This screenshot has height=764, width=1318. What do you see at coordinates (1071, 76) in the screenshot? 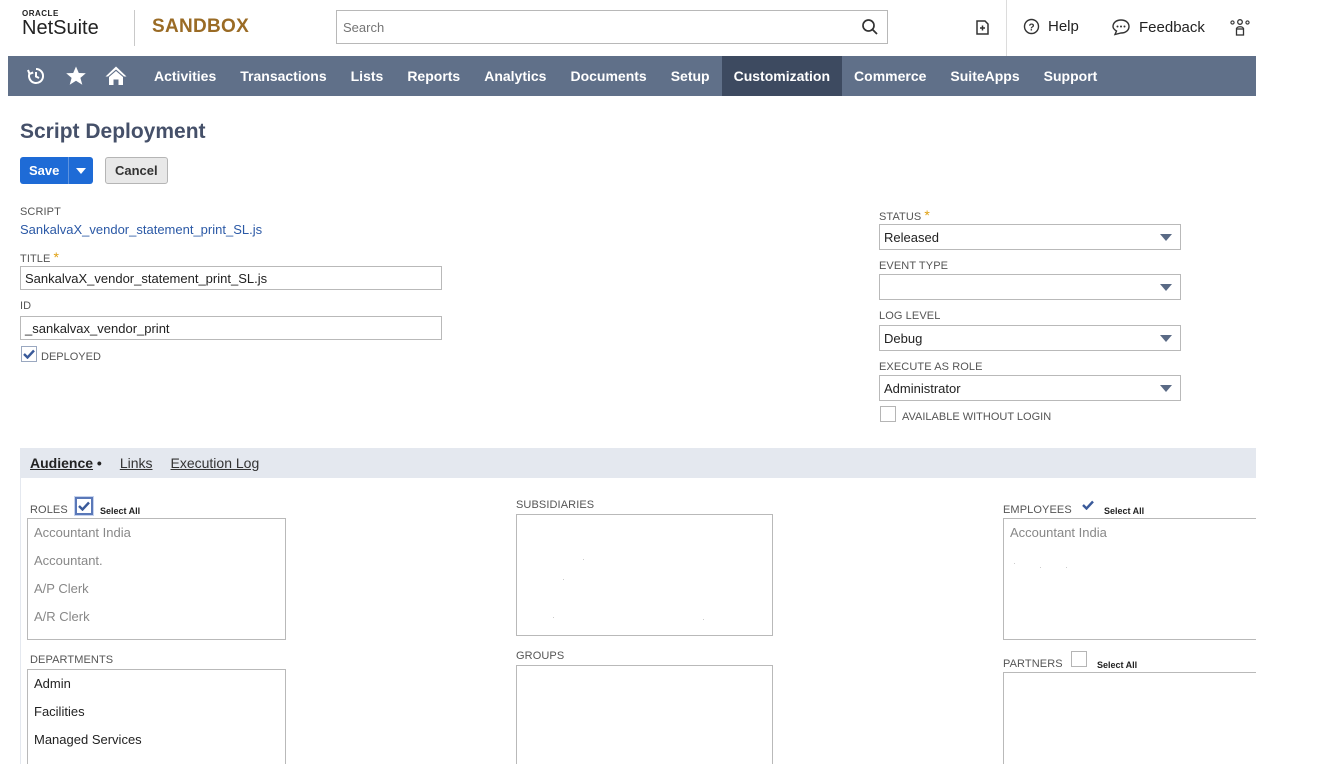
I see `nav-item-support: Support` at bounding box center [1071, 76].